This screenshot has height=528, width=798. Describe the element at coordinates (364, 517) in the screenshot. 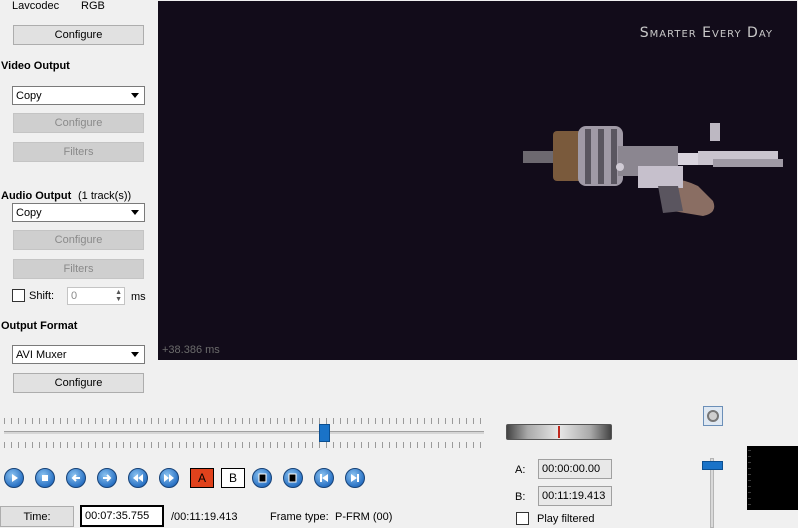

I see `frame-type-value: P-FRM (00)` at that location.